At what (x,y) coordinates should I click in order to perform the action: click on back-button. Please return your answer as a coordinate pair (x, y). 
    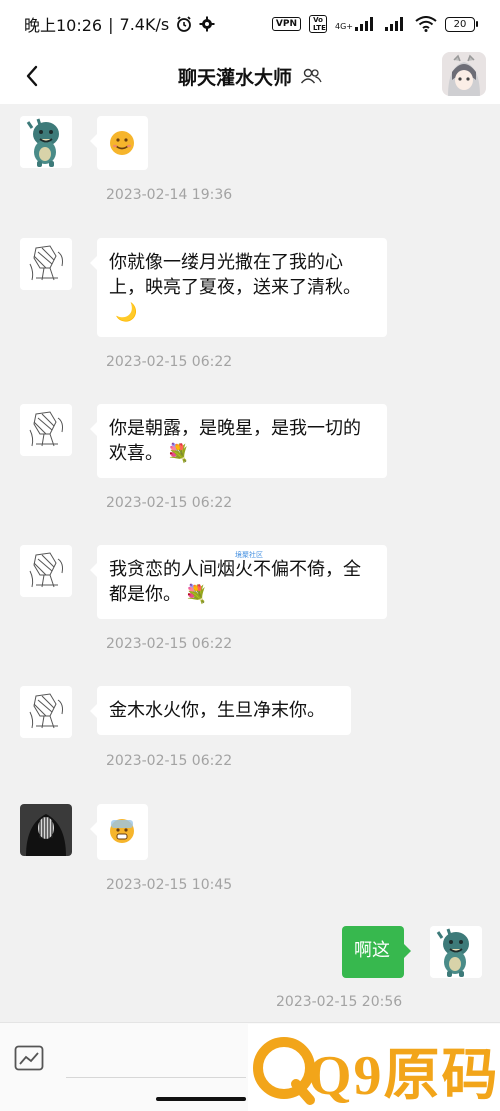
    Looking at the image, I should click on (32, 76).